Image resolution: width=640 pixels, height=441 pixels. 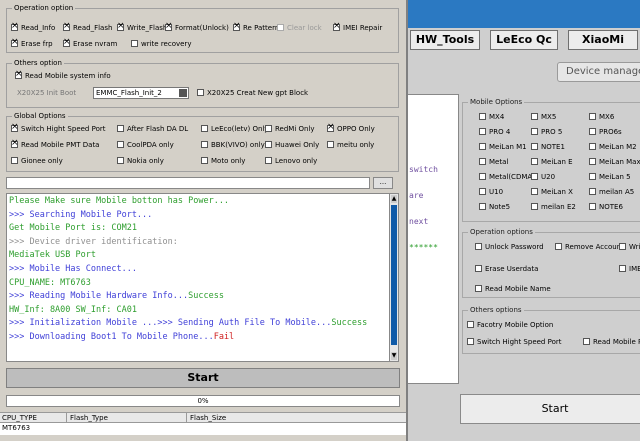 What do you see at coordinates (290, 129) in the screenshot?
I see `global-option-checkbox: RedMi Only` at bounding box center [290, 129].